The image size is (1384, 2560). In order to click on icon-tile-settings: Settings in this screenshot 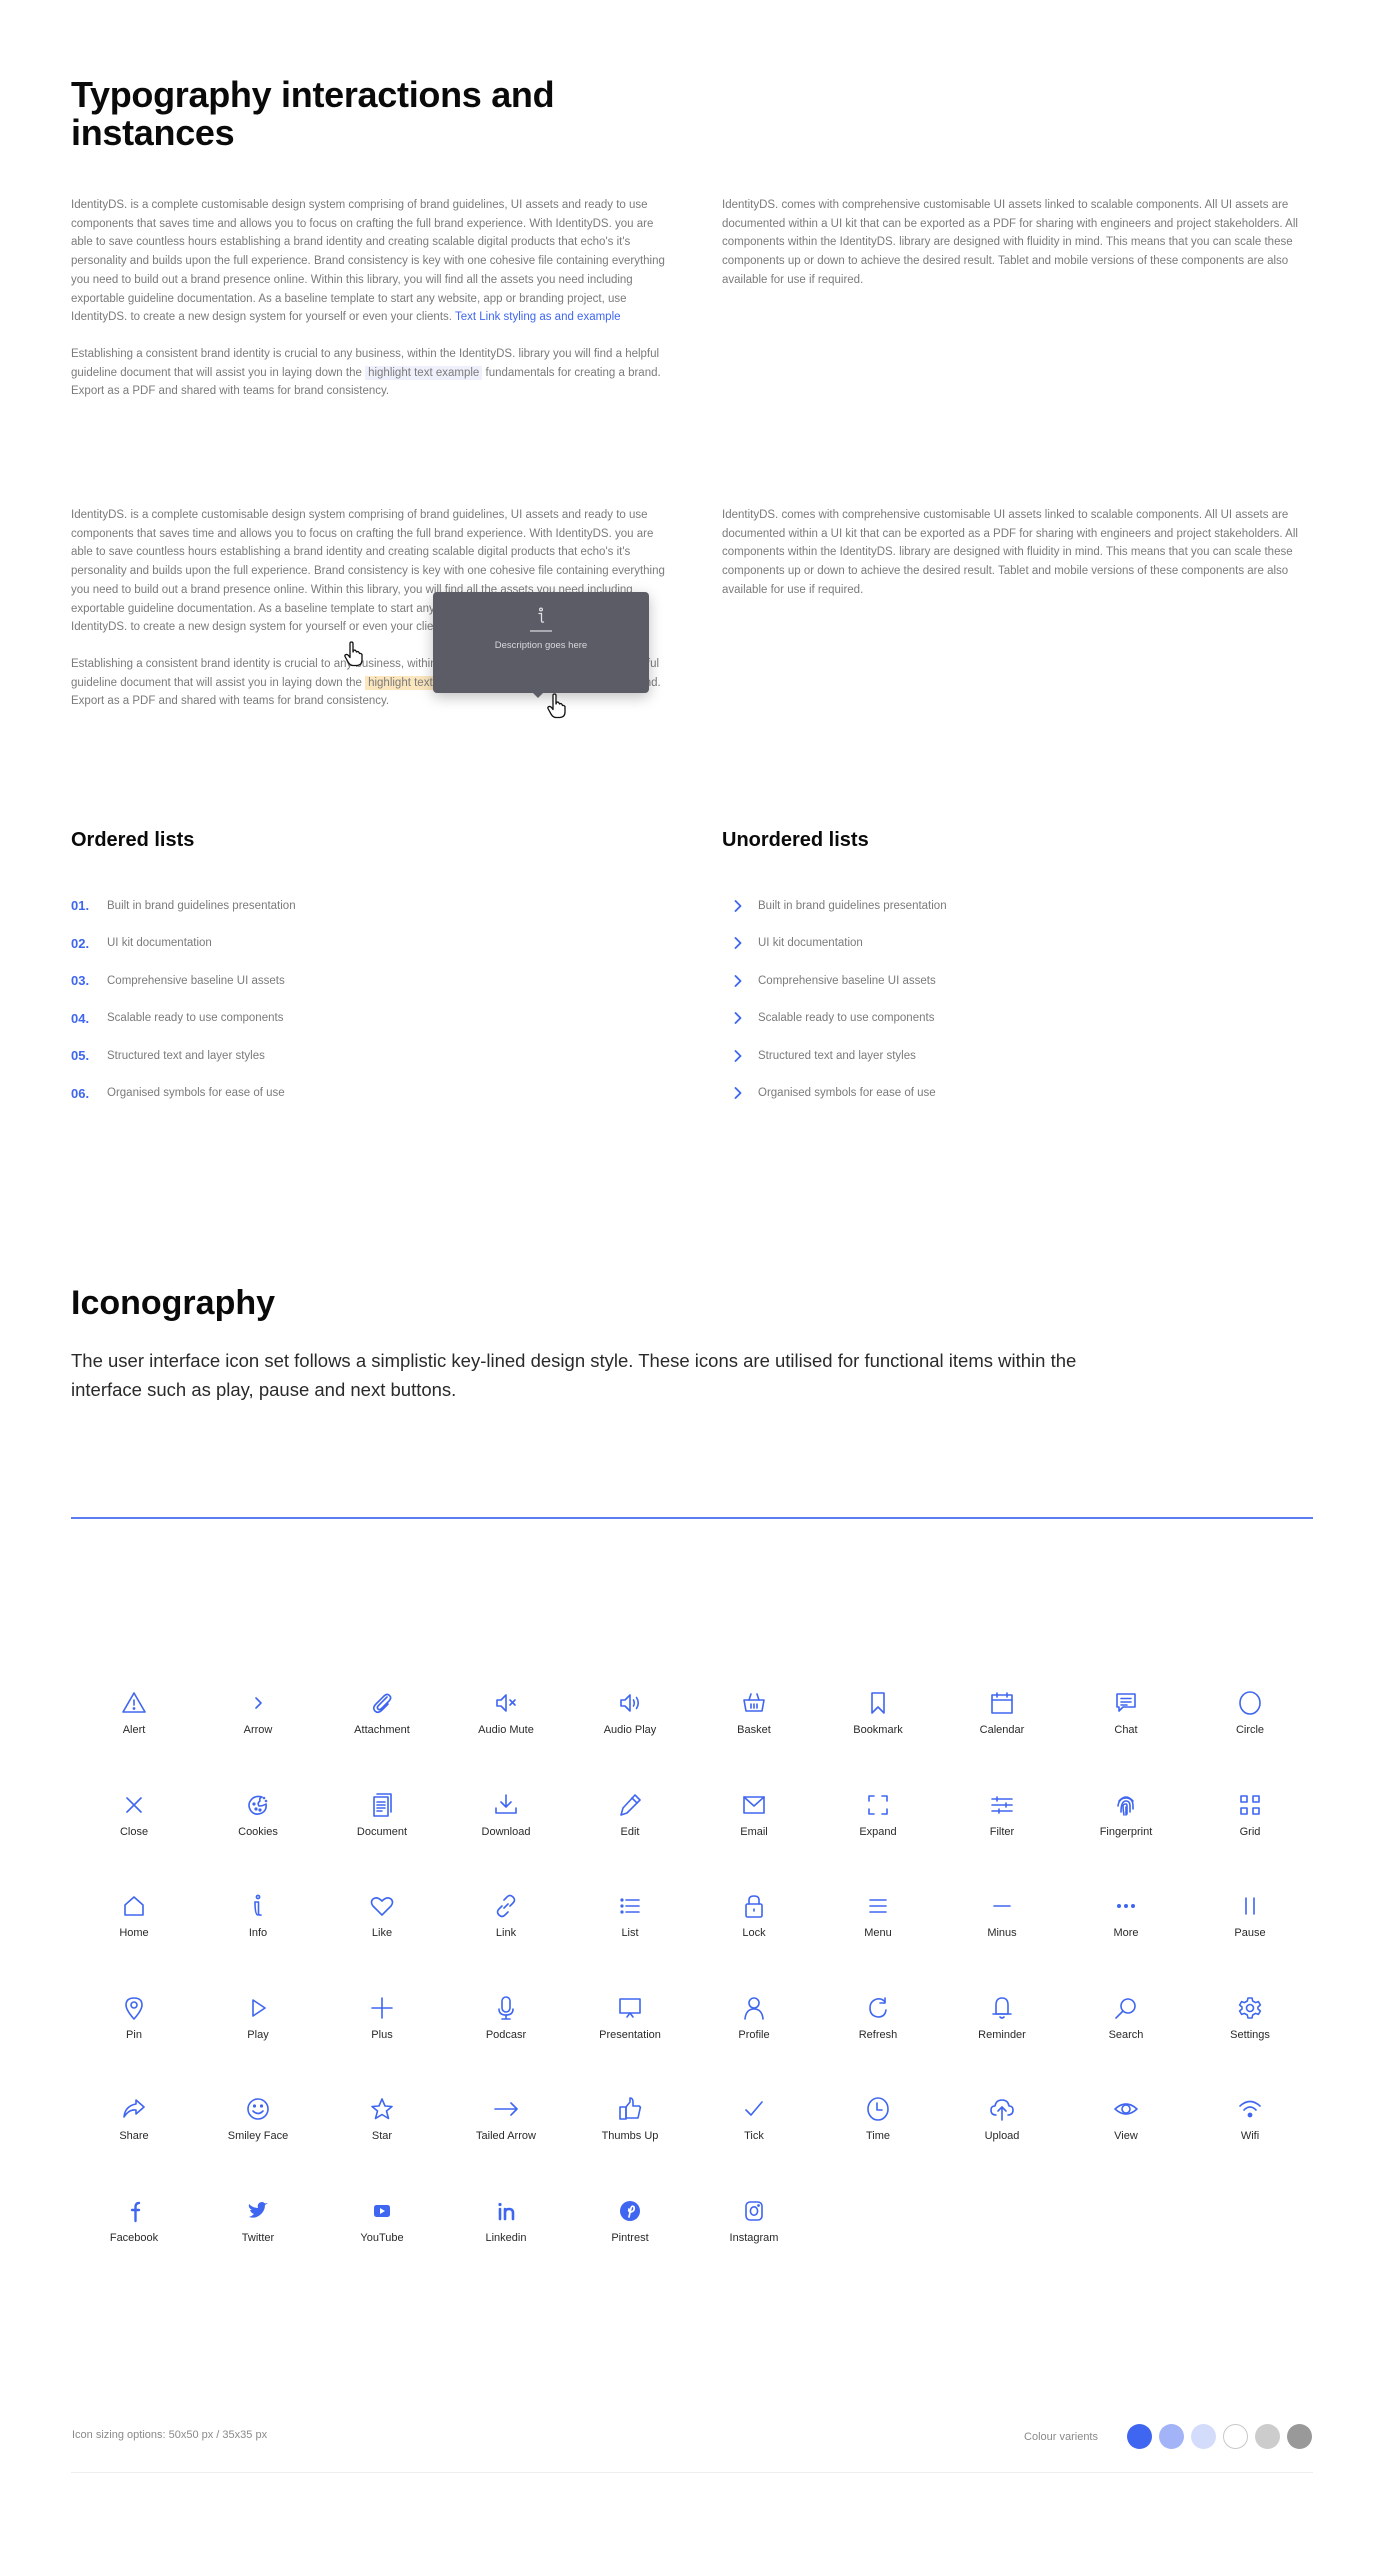, I will do `click(1250, 2046)`.